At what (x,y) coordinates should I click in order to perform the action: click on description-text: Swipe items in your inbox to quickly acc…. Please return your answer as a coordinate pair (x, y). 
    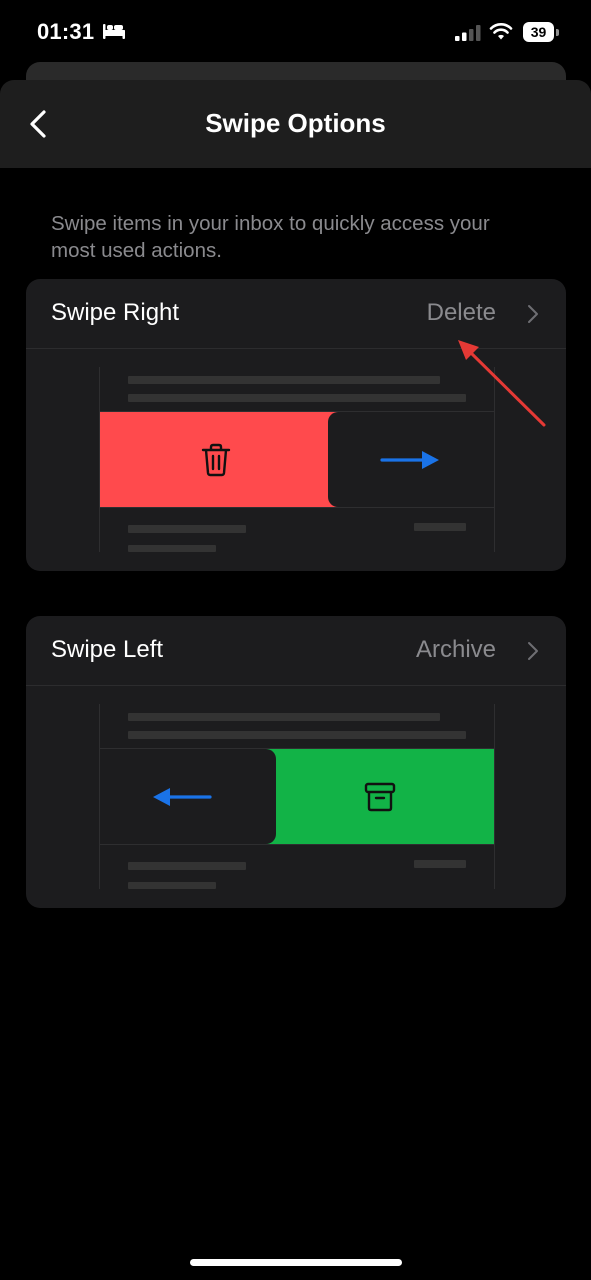
    Looking at the image, I should click on (270, 237).